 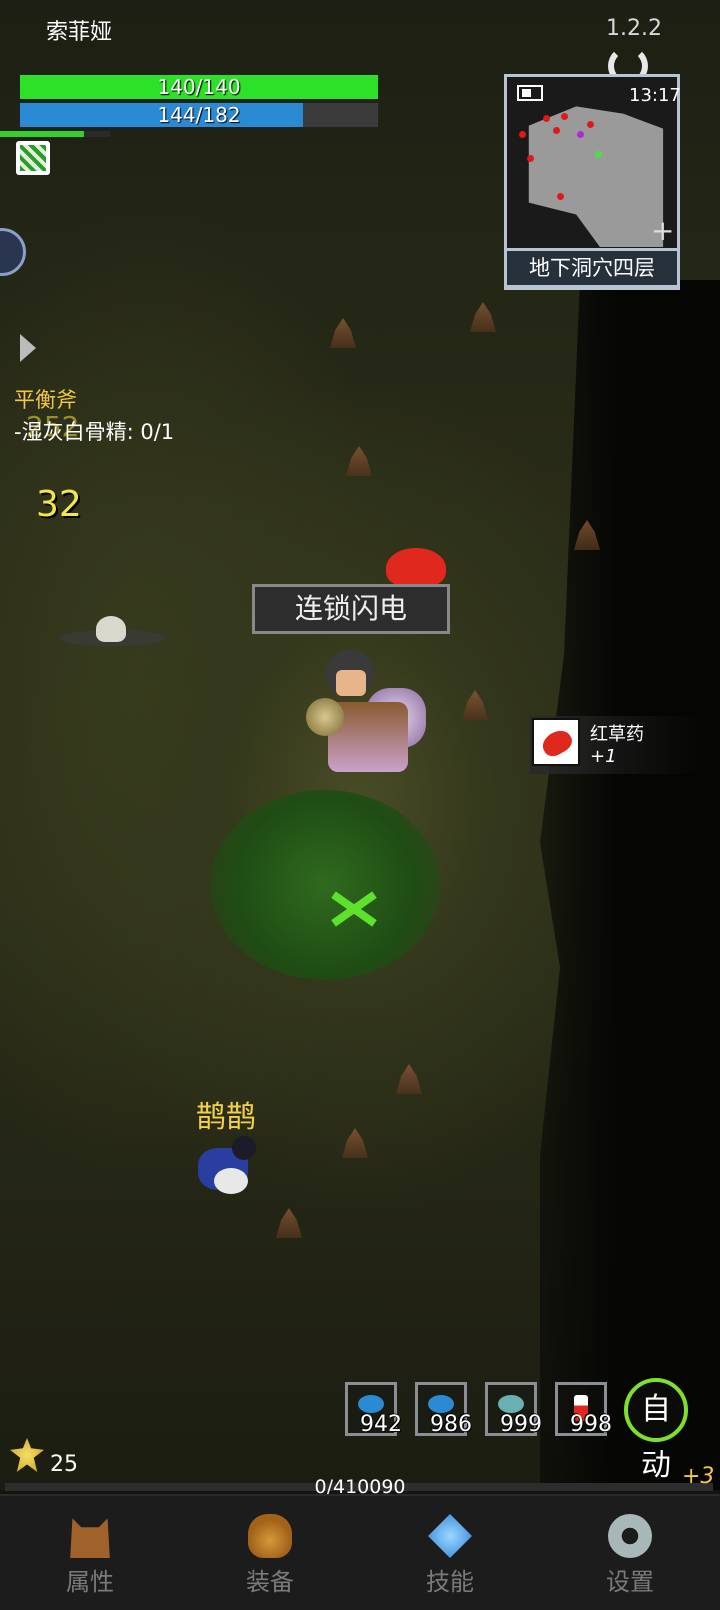 I want to click on player-face, so click(x=351, y=683).